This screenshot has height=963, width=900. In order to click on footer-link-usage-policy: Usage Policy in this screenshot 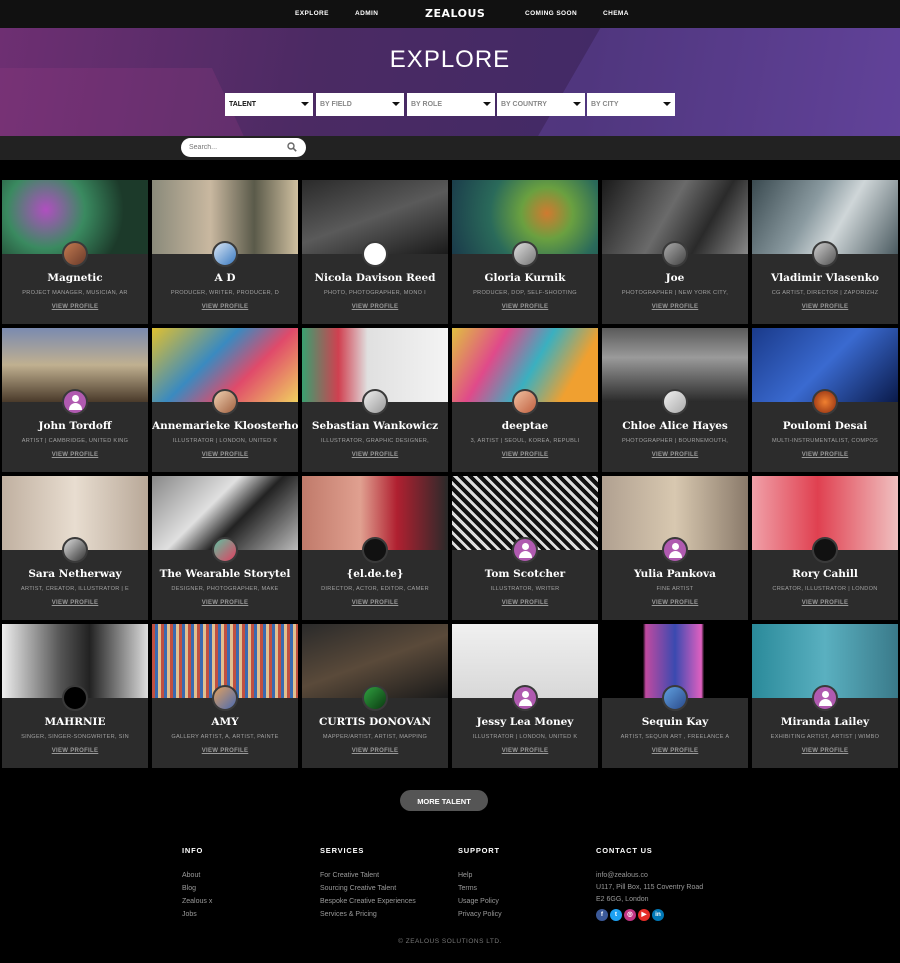, I will do `click(480, 901)`.